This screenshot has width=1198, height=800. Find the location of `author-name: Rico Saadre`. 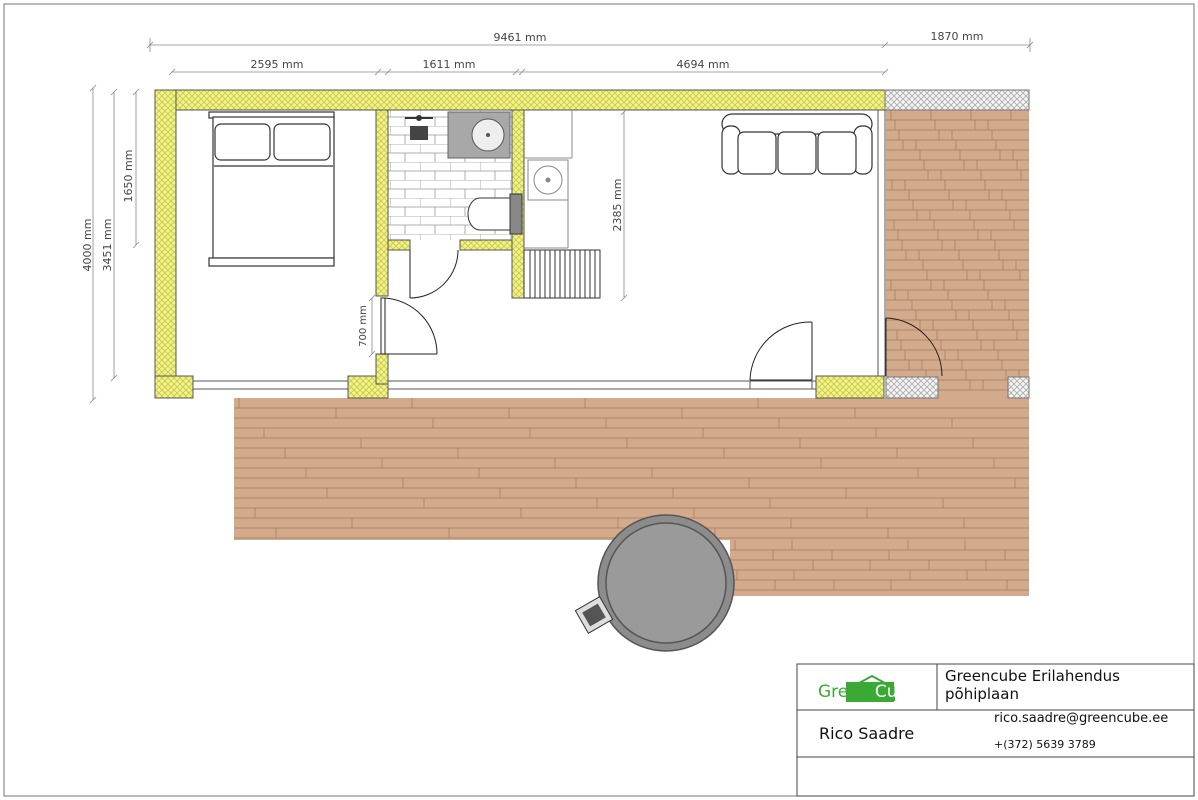

author-name: Rico Saadre is located at coordinates (867, 733).